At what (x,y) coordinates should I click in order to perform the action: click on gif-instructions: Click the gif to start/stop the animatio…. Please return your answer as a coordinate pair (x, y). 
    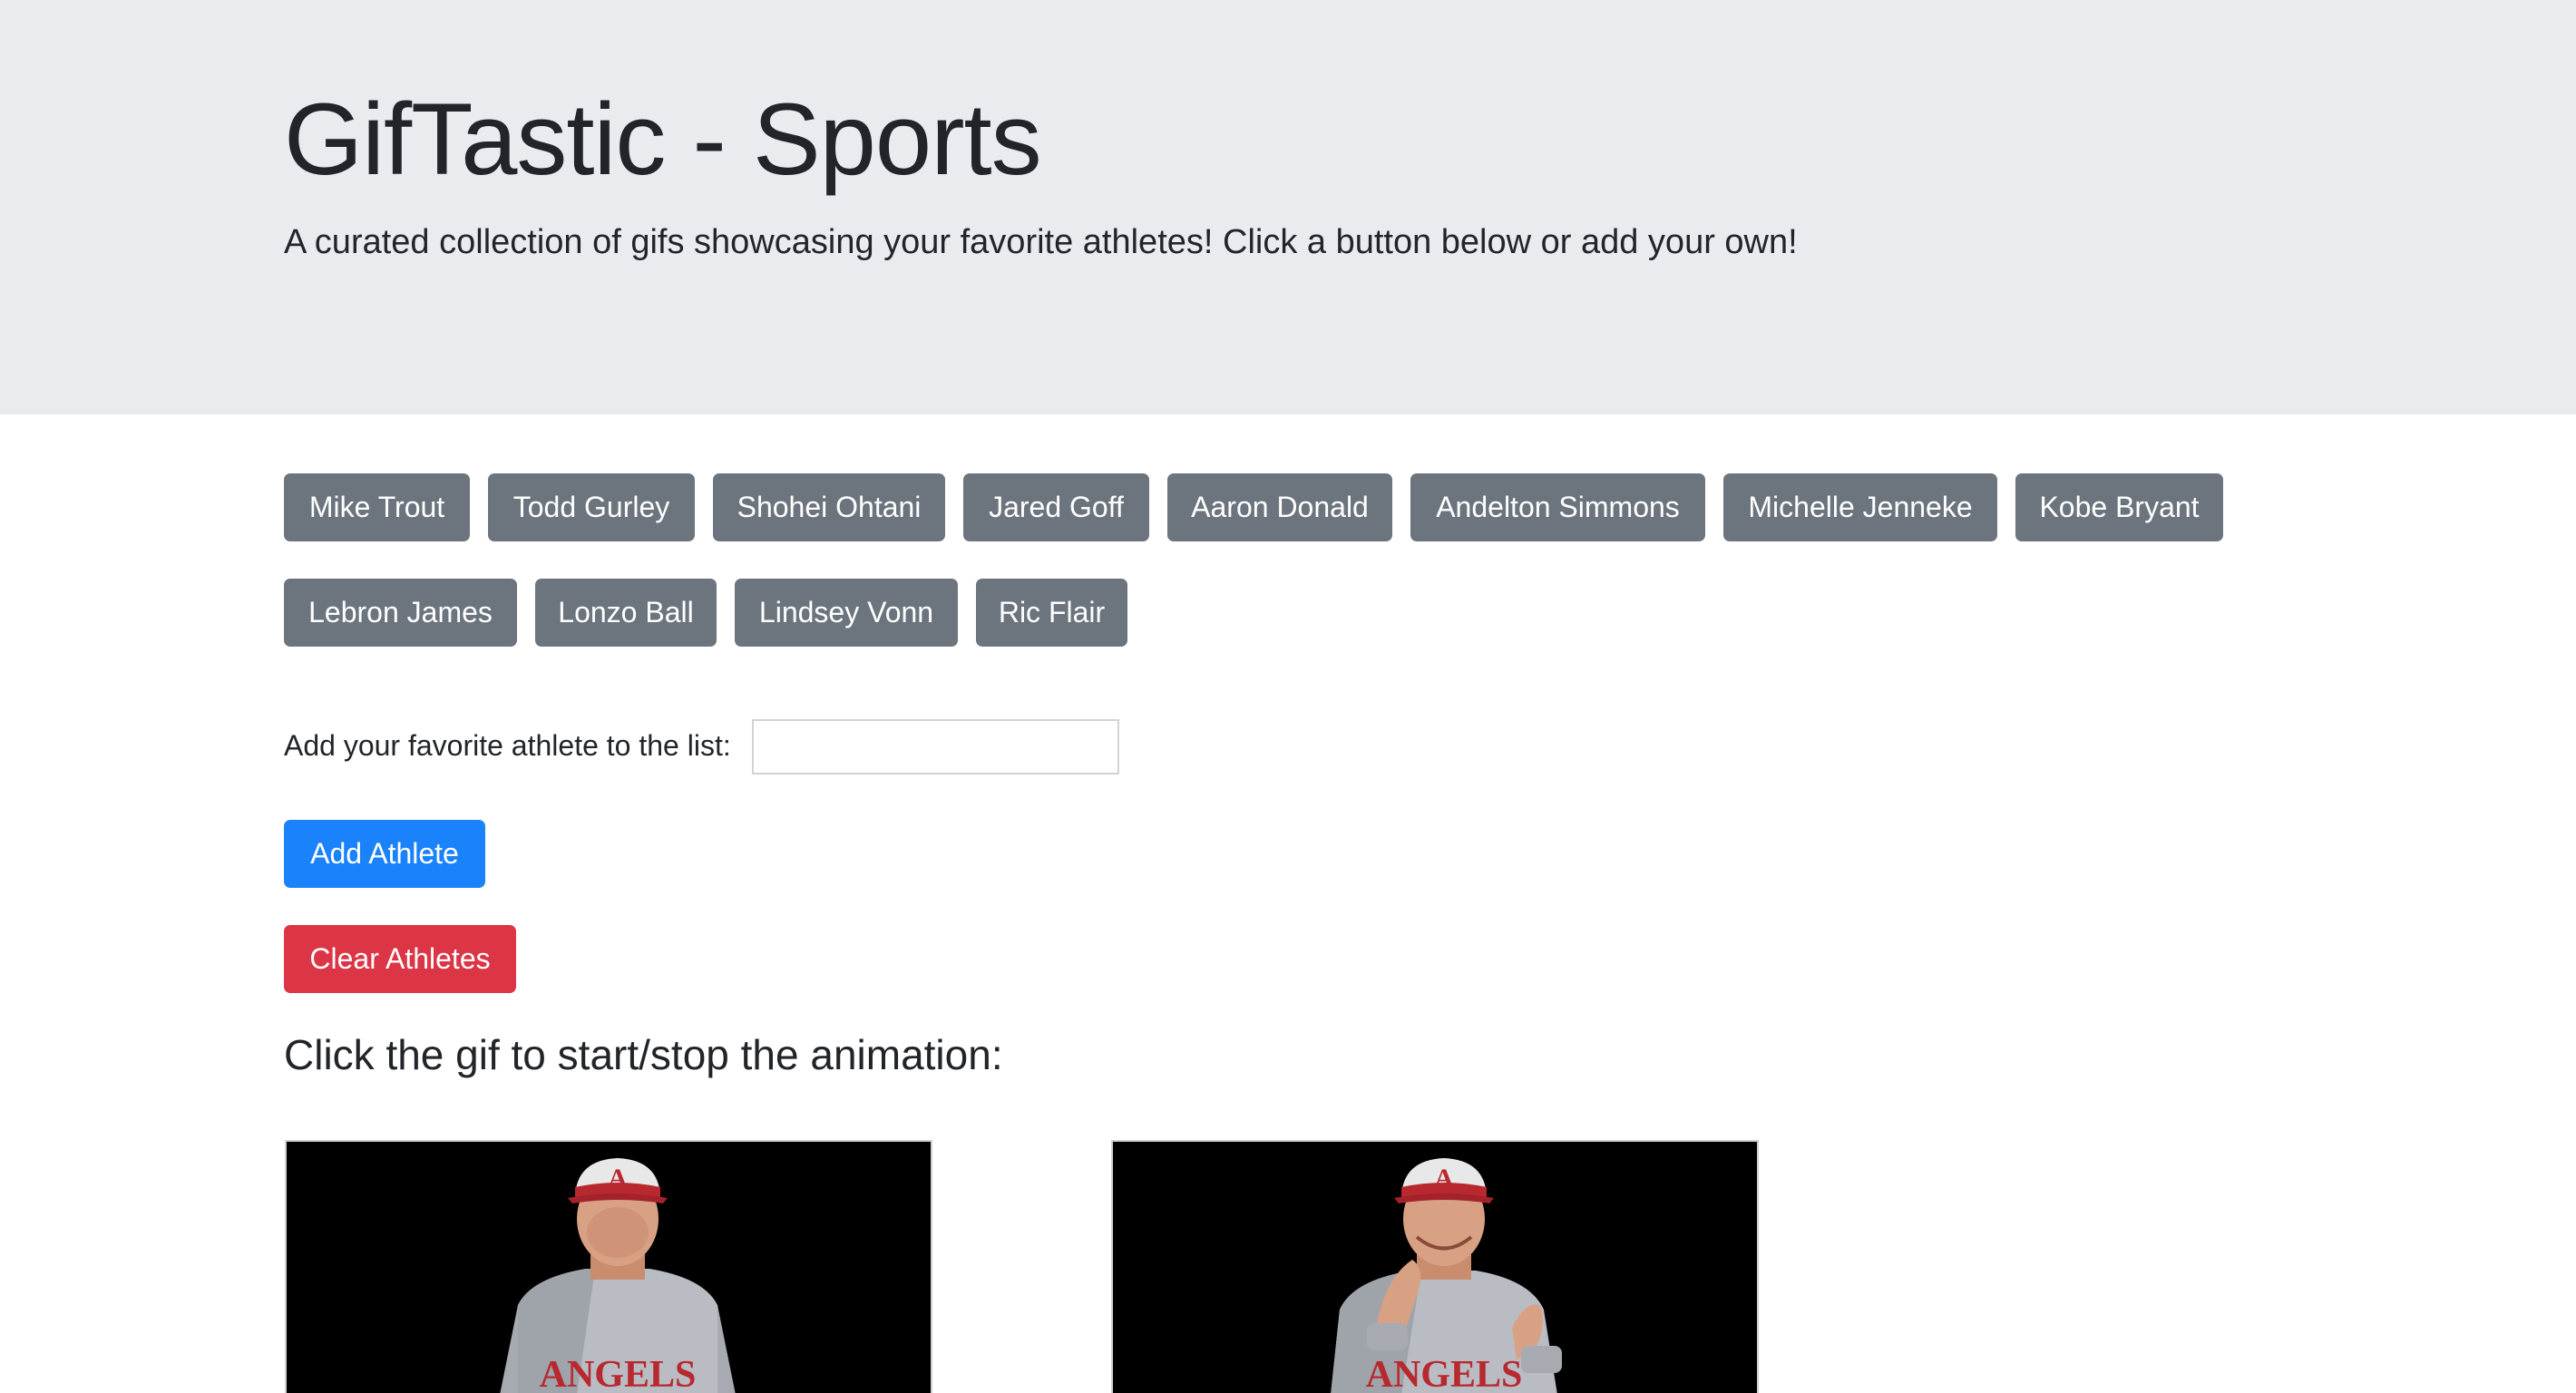
    Looking at the image, I should click on (643, 1054).